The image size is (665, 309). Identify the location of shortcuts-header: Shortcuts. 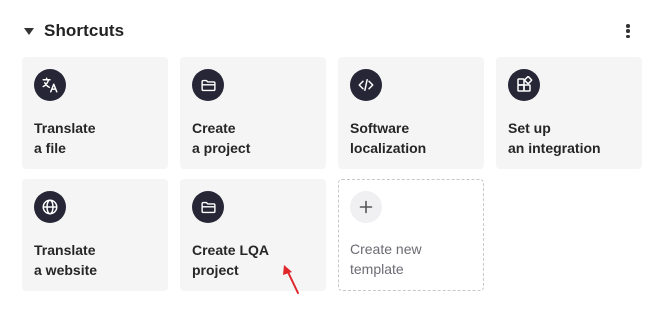
(74, 31).